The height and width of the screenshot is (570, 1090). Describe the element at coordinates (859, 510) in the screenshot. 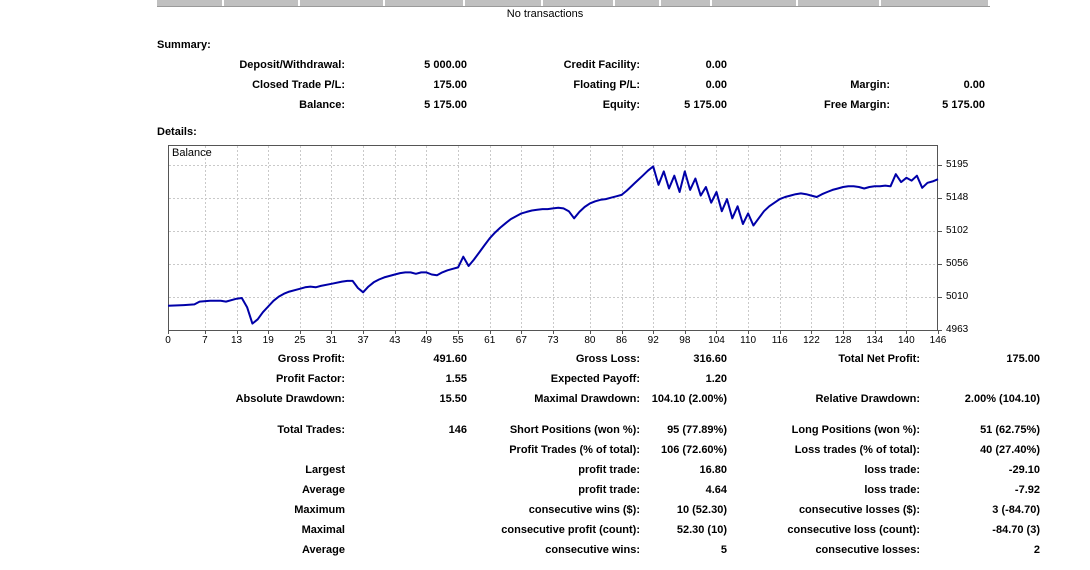

I see `stat-label: consecutive losses ($):` at that location.